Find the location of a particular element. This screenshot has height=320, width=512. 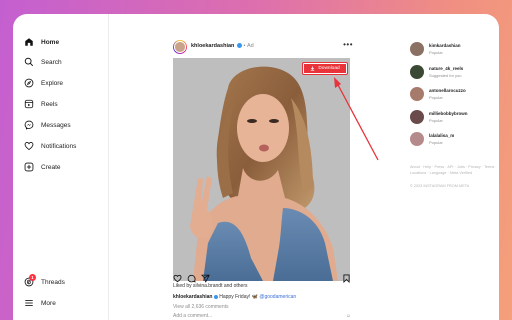

sidebar-item-messages: Messages is located at coordinates (47, 125).